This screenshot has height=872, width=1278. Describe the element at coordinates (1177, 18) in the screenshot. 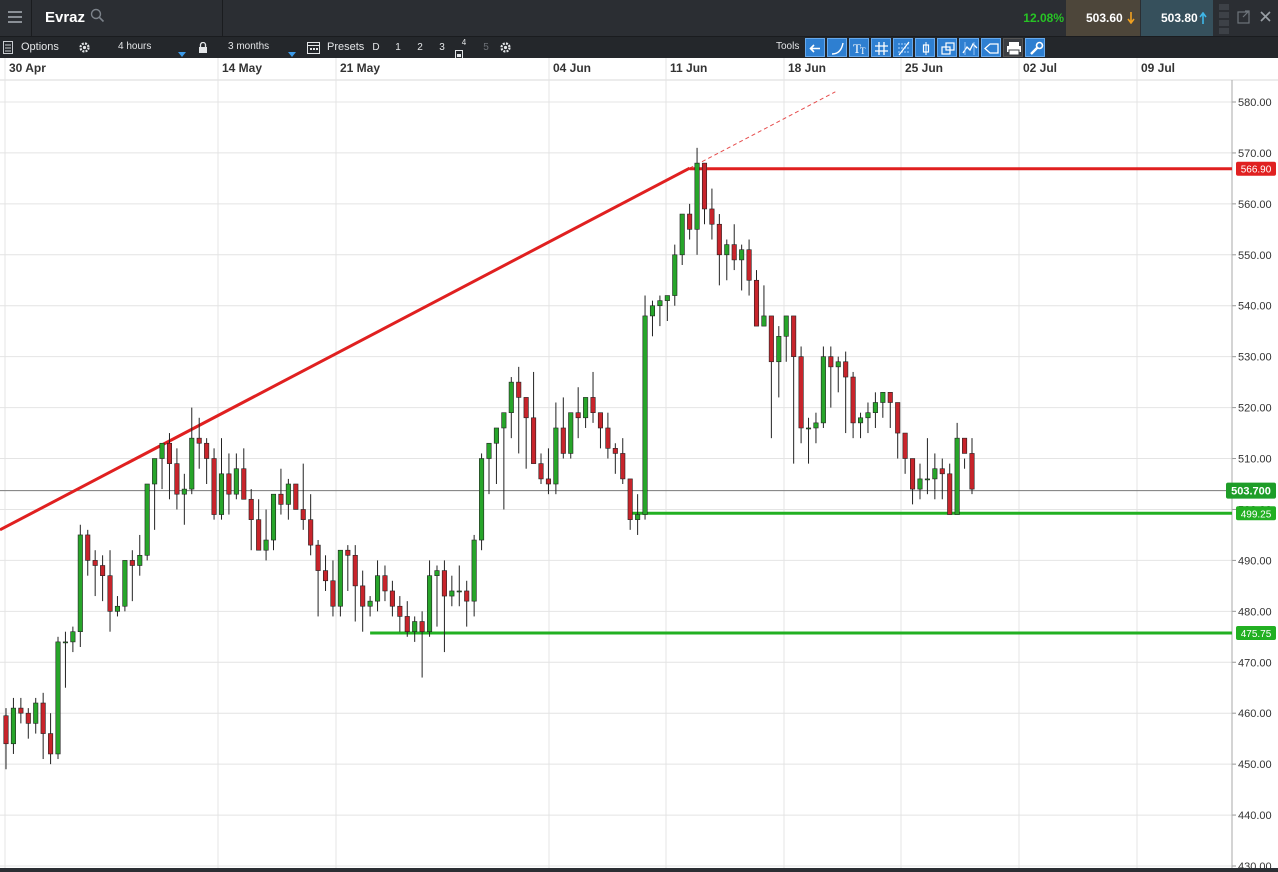

I see `buy-button: 503.80` at that location.